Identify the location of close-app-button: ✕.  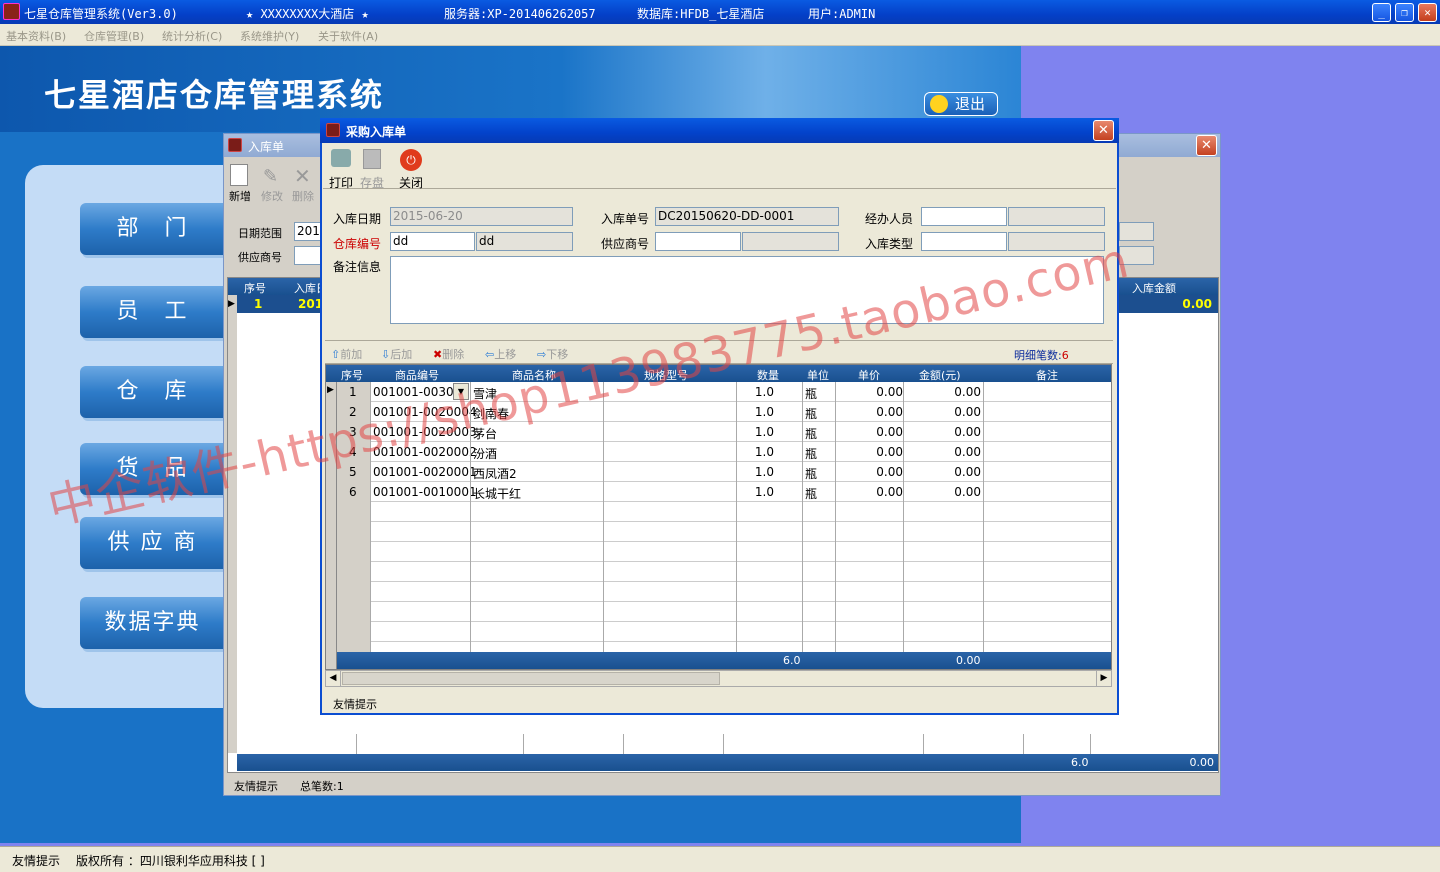
(1427, 12).